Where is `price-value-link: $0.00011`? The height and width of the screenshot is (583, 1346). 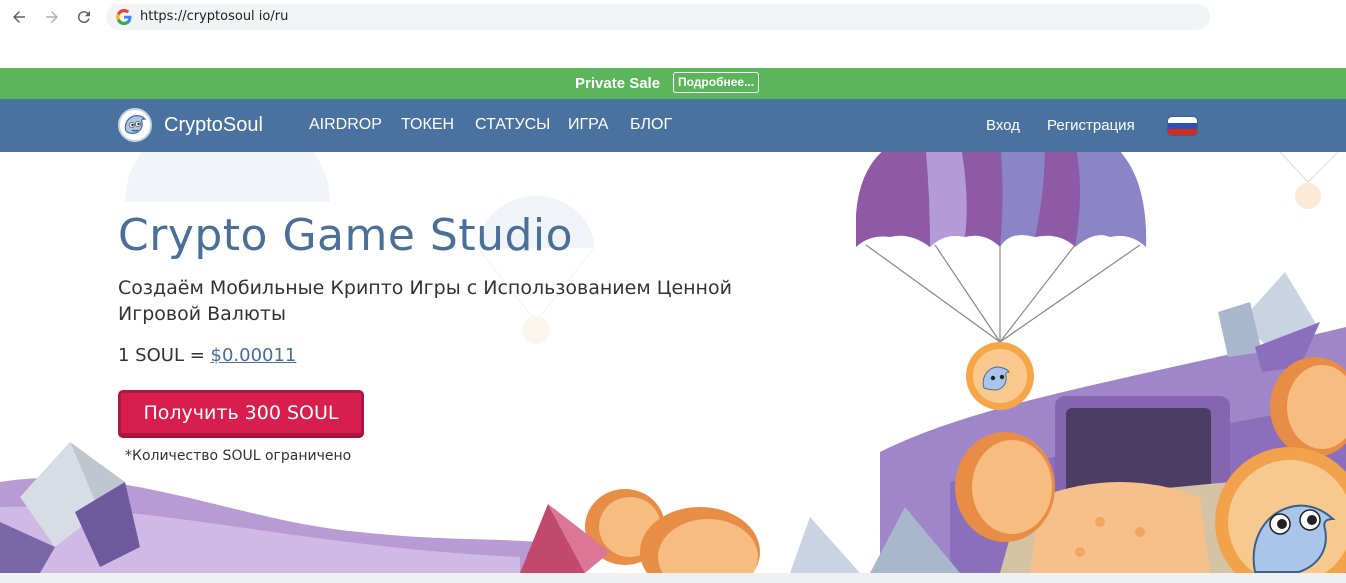
price-value-link: $0.00011 is located at coordinates (254, 355).